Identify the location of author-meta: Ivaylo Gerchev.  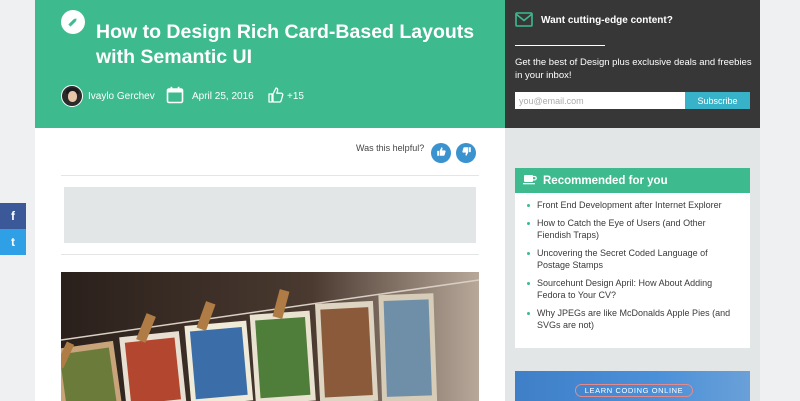
(108, 96).